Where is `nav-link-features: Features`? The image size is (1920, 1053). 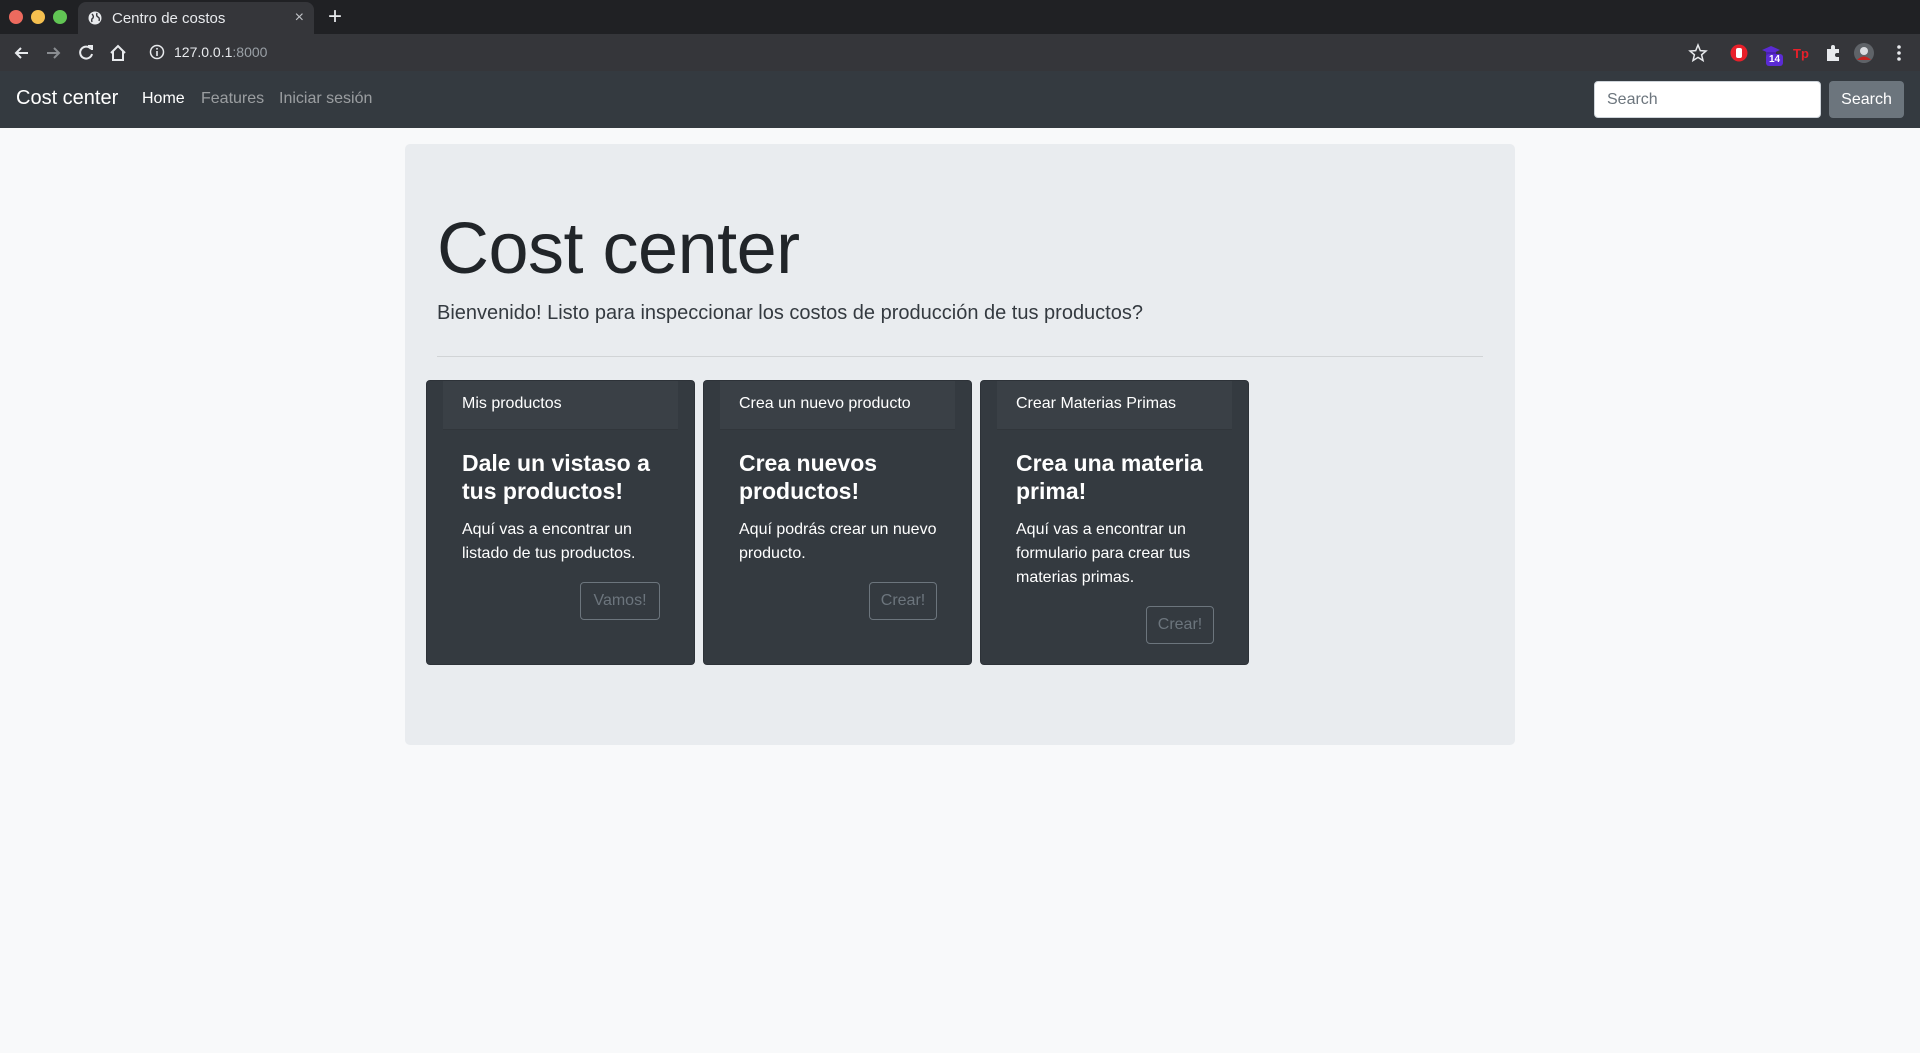 nav-link-features: Features is located at coordinates (232, 99).